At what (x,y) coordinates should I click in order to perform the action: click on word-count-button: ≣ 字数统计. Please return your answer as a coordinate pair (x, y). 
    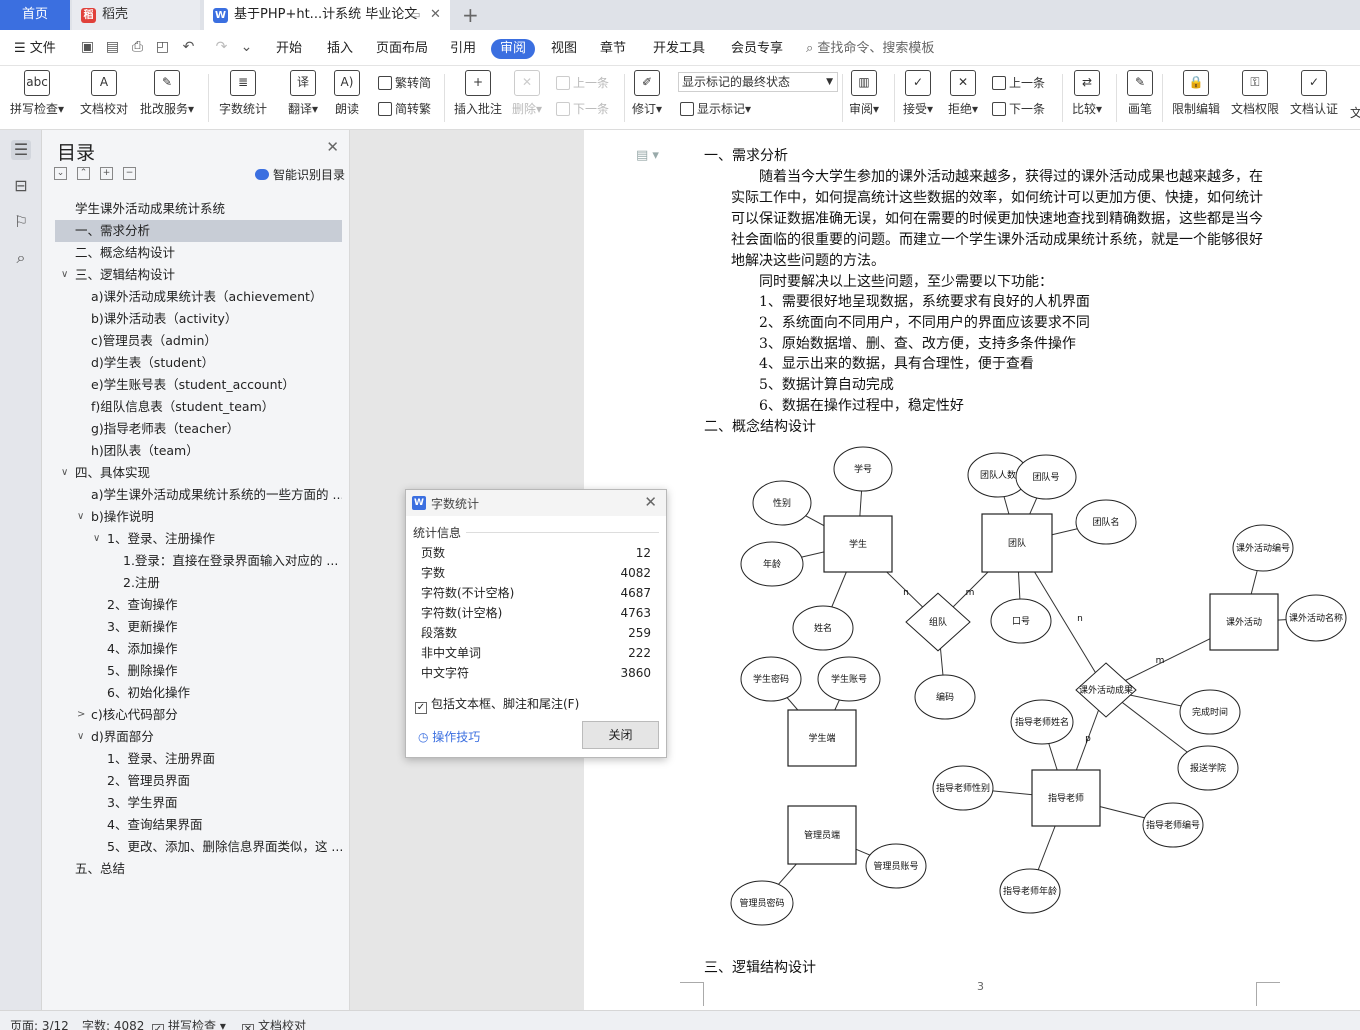
    Looking at the image, I should click on (243, 93).